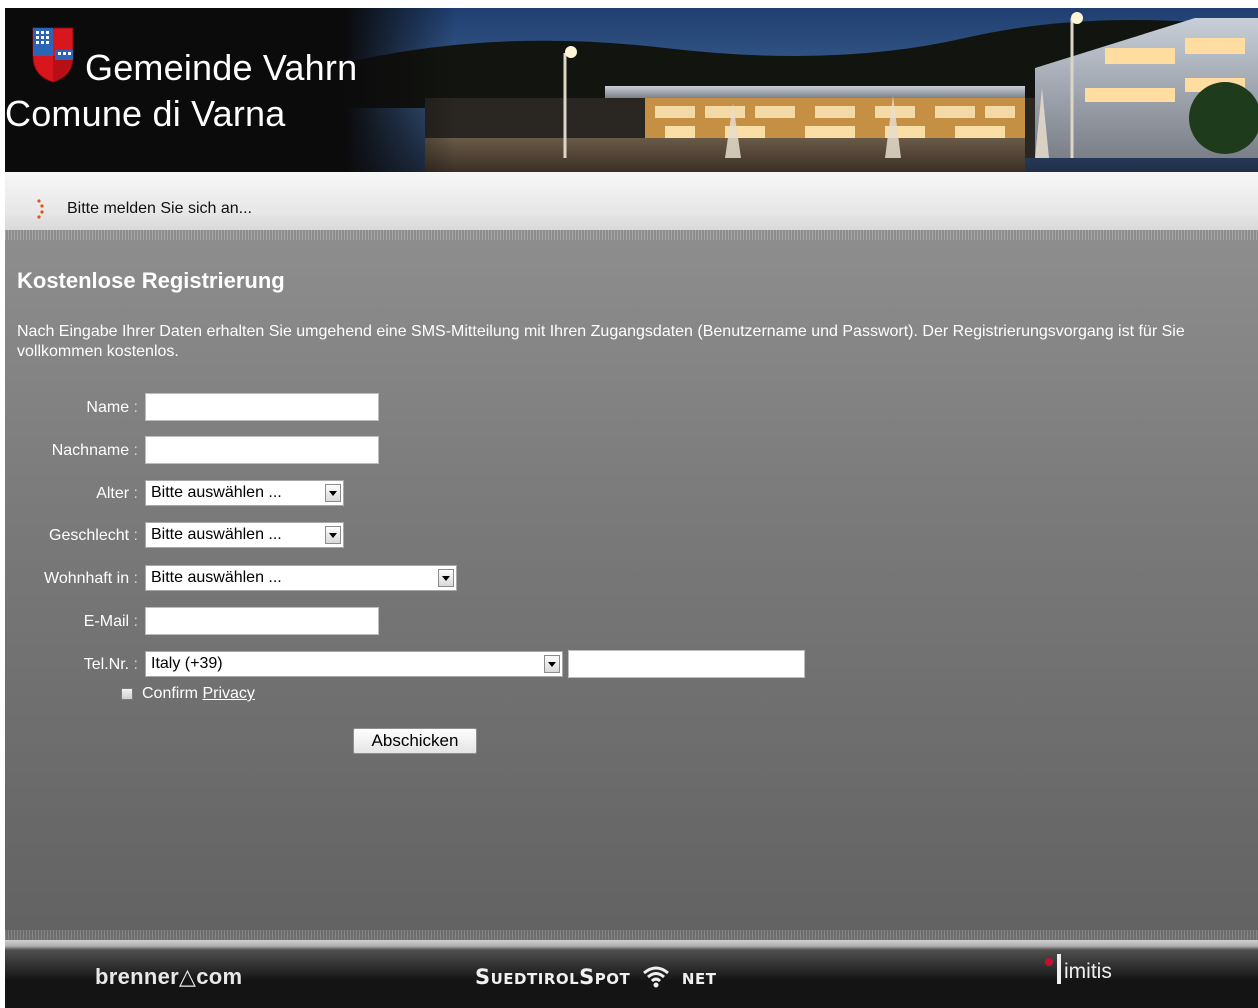 The width and height of the screenshot is (1258, 1008). What do you see at coordinates (137, 976) in the screenshot?
I see `brenner-logo-text: brenner` at bounding box center [137, 976].